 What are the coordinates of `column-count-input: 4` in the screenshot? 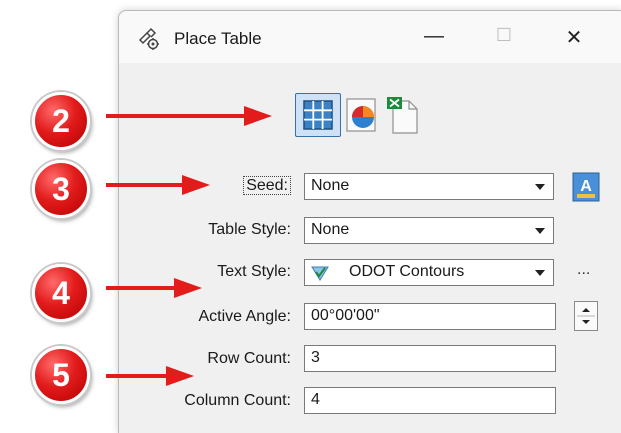 It's located at (430, 400).